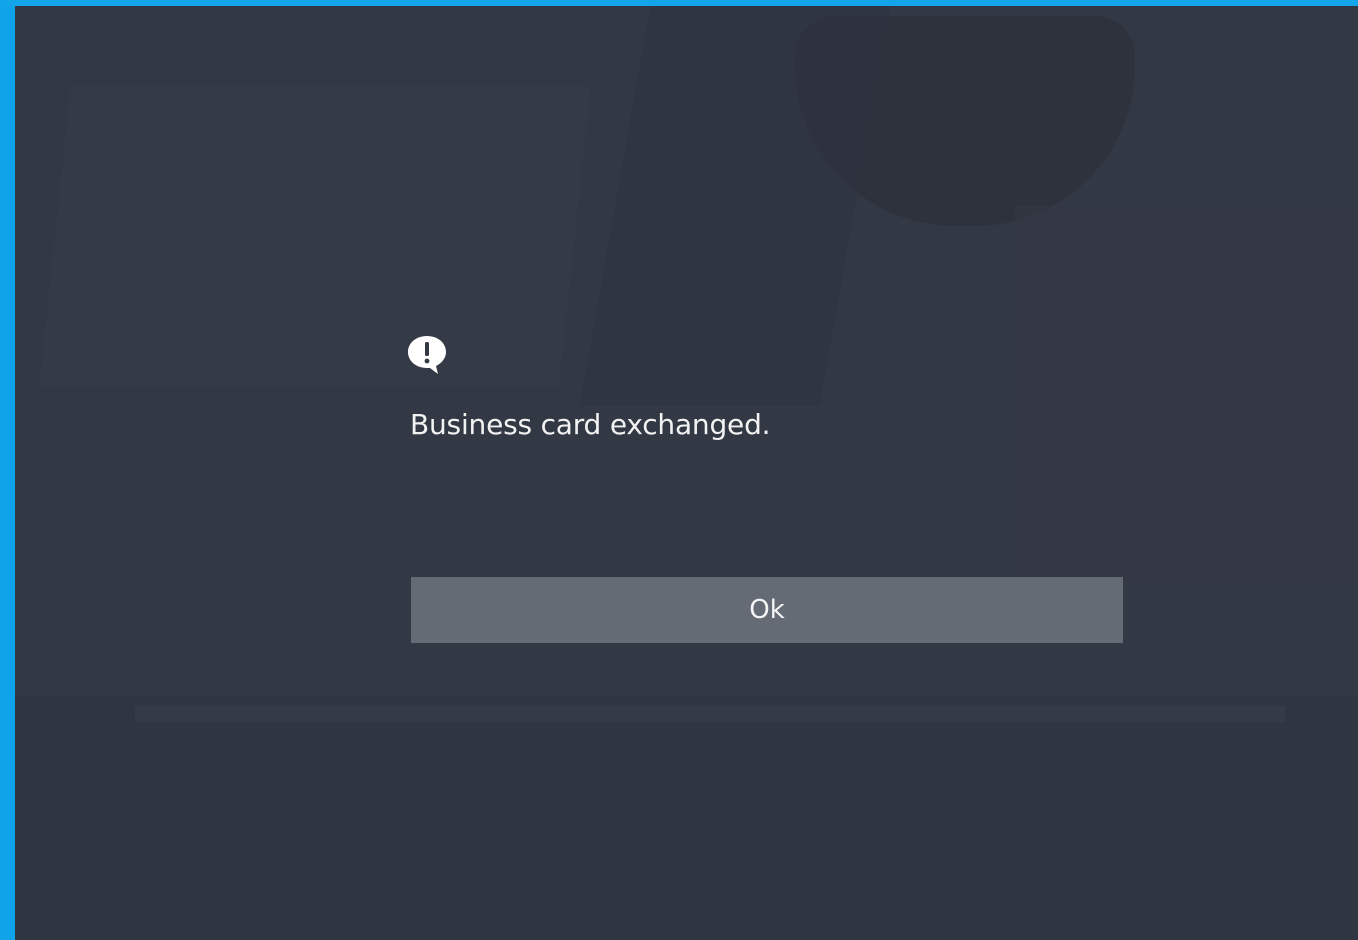  Describe the element at coordinates (767, 610) in the screenshot. I see `ok-button: Ok` at that location.